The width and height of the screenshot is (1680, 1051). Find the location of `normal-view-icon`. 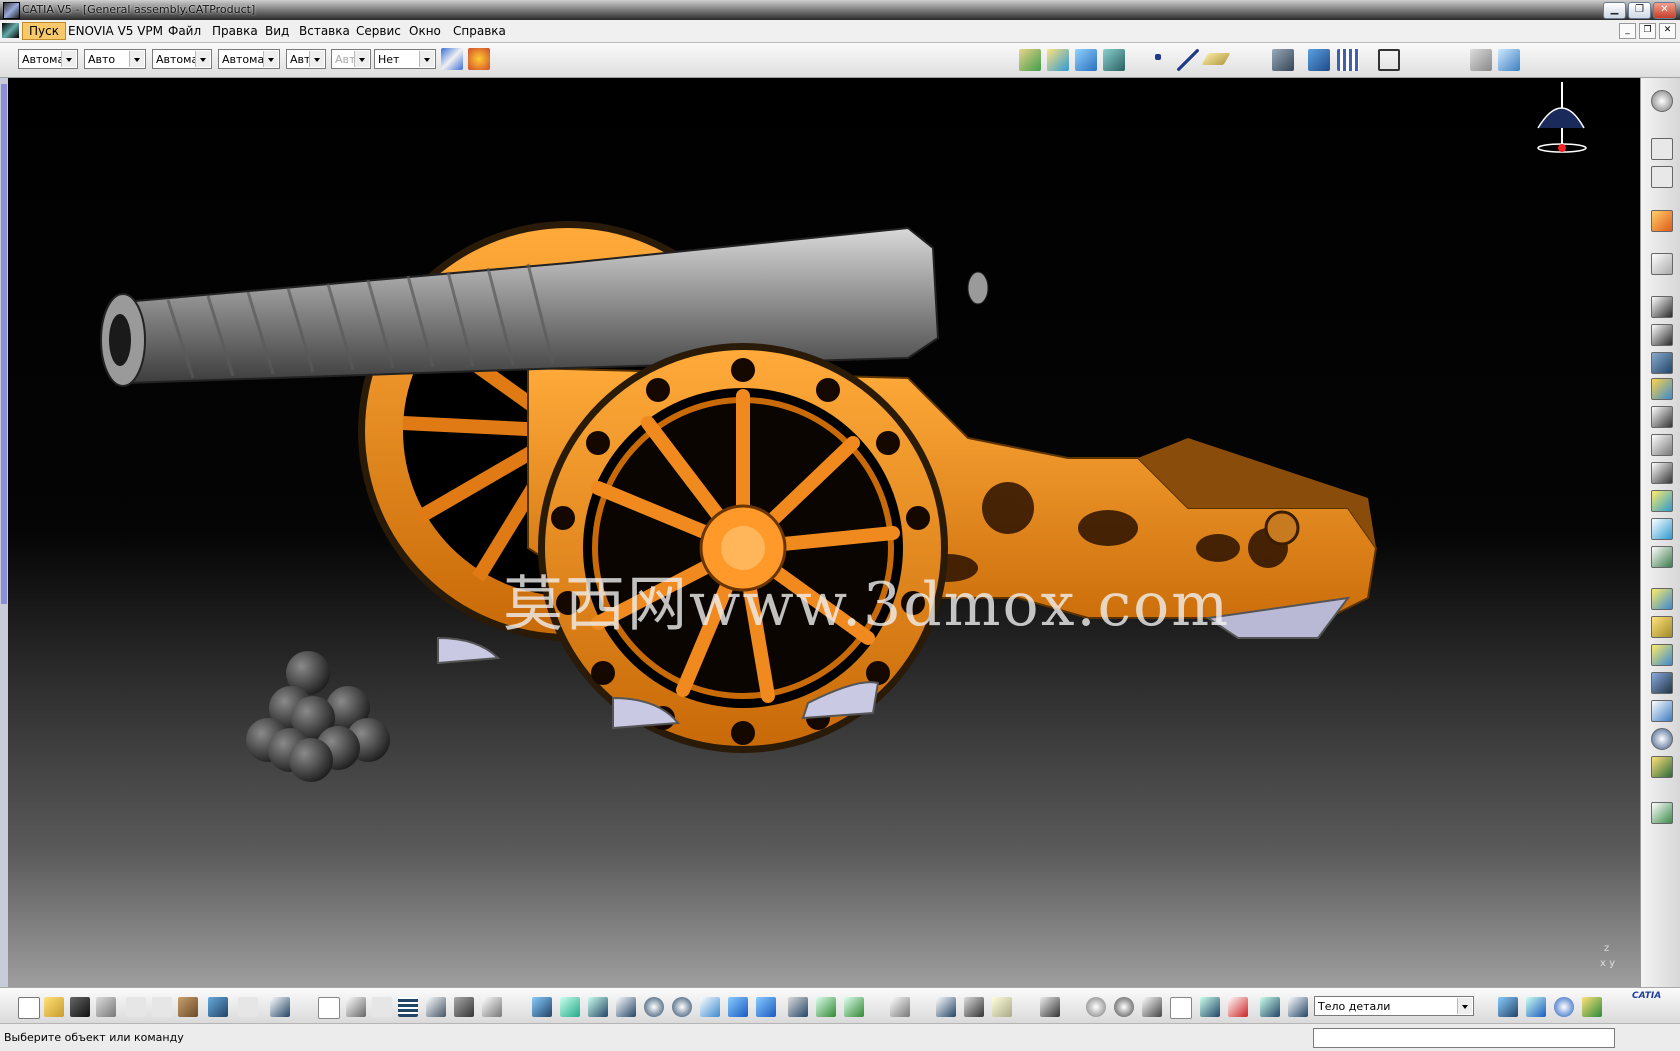

normal-view-icon is located at coordinates (710, 1007).